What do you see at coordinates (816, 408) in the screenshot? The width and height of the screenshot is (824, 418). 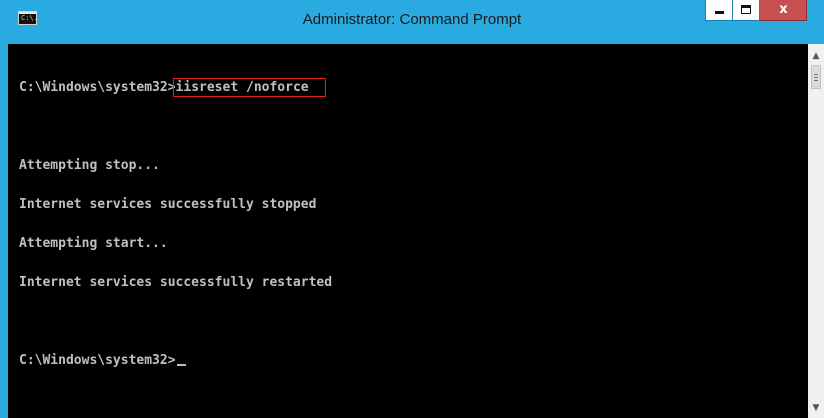 I see `scroll-down-arrow-icon: ▼` at bounding box center [816, 408].